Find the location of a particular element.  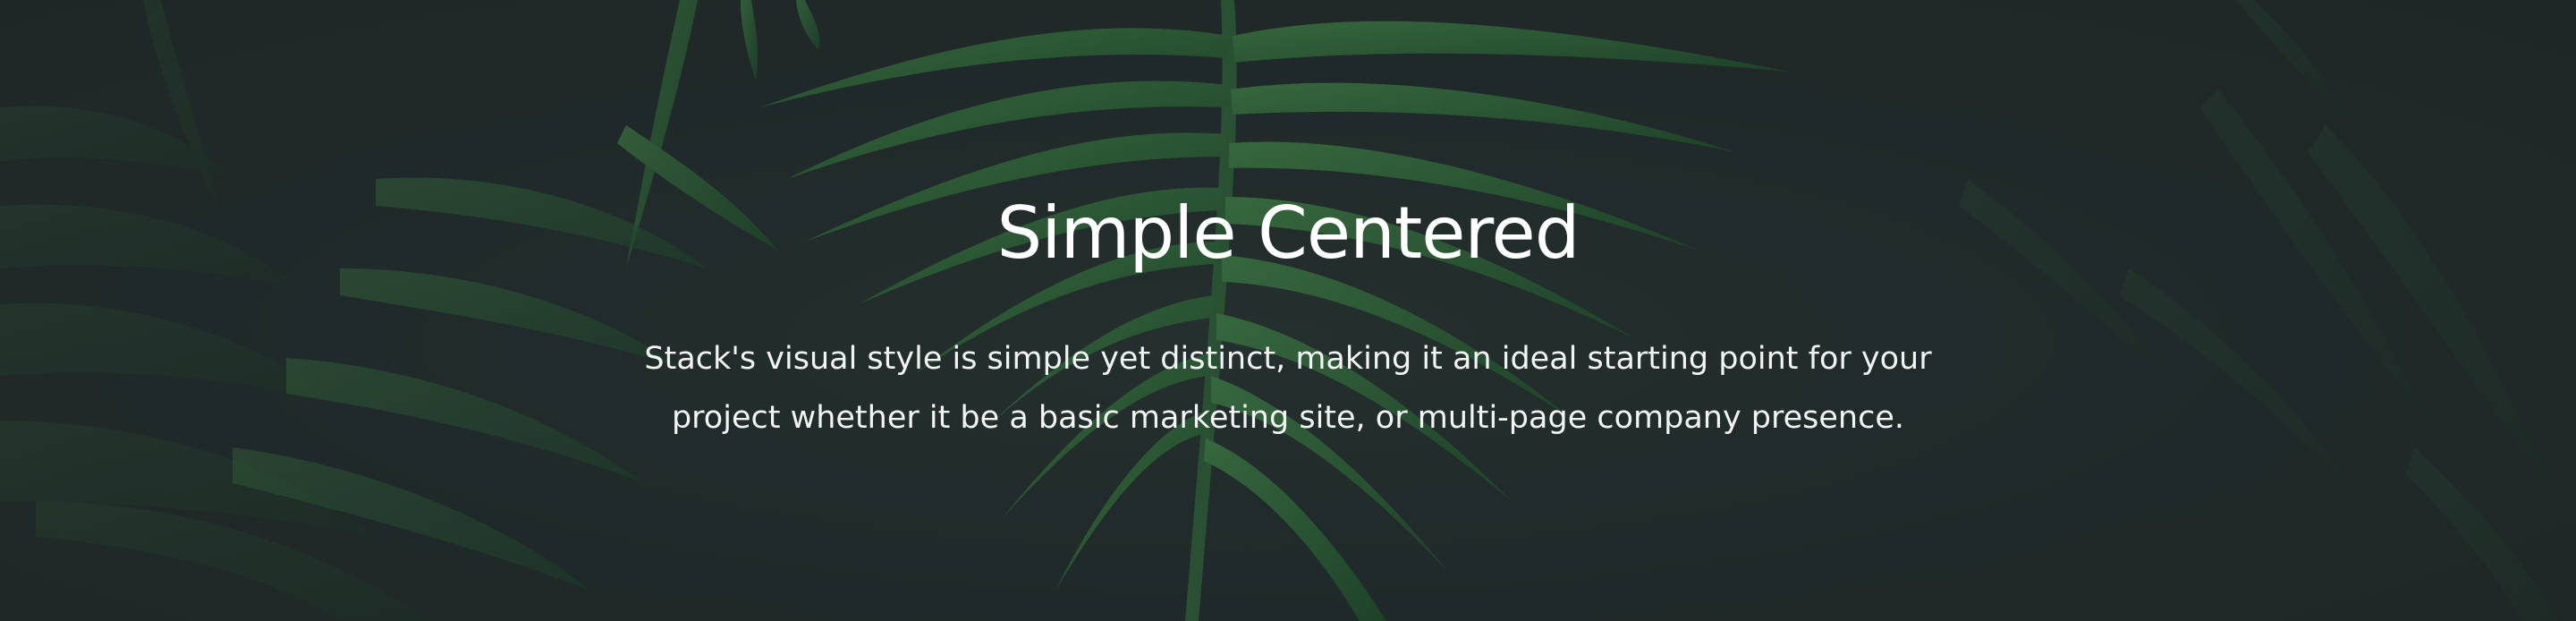

hero-title: Simple Centered is located at coordinates (1288, 233).